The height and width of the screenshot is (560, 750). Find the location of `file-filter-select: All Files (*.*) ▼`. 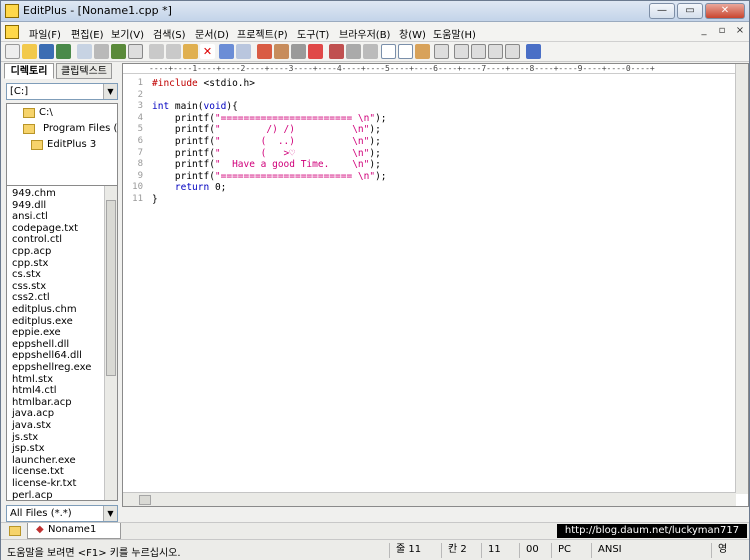

file-filter-select: All Files (*.*) ▼ is located at coordinates (62, 513).